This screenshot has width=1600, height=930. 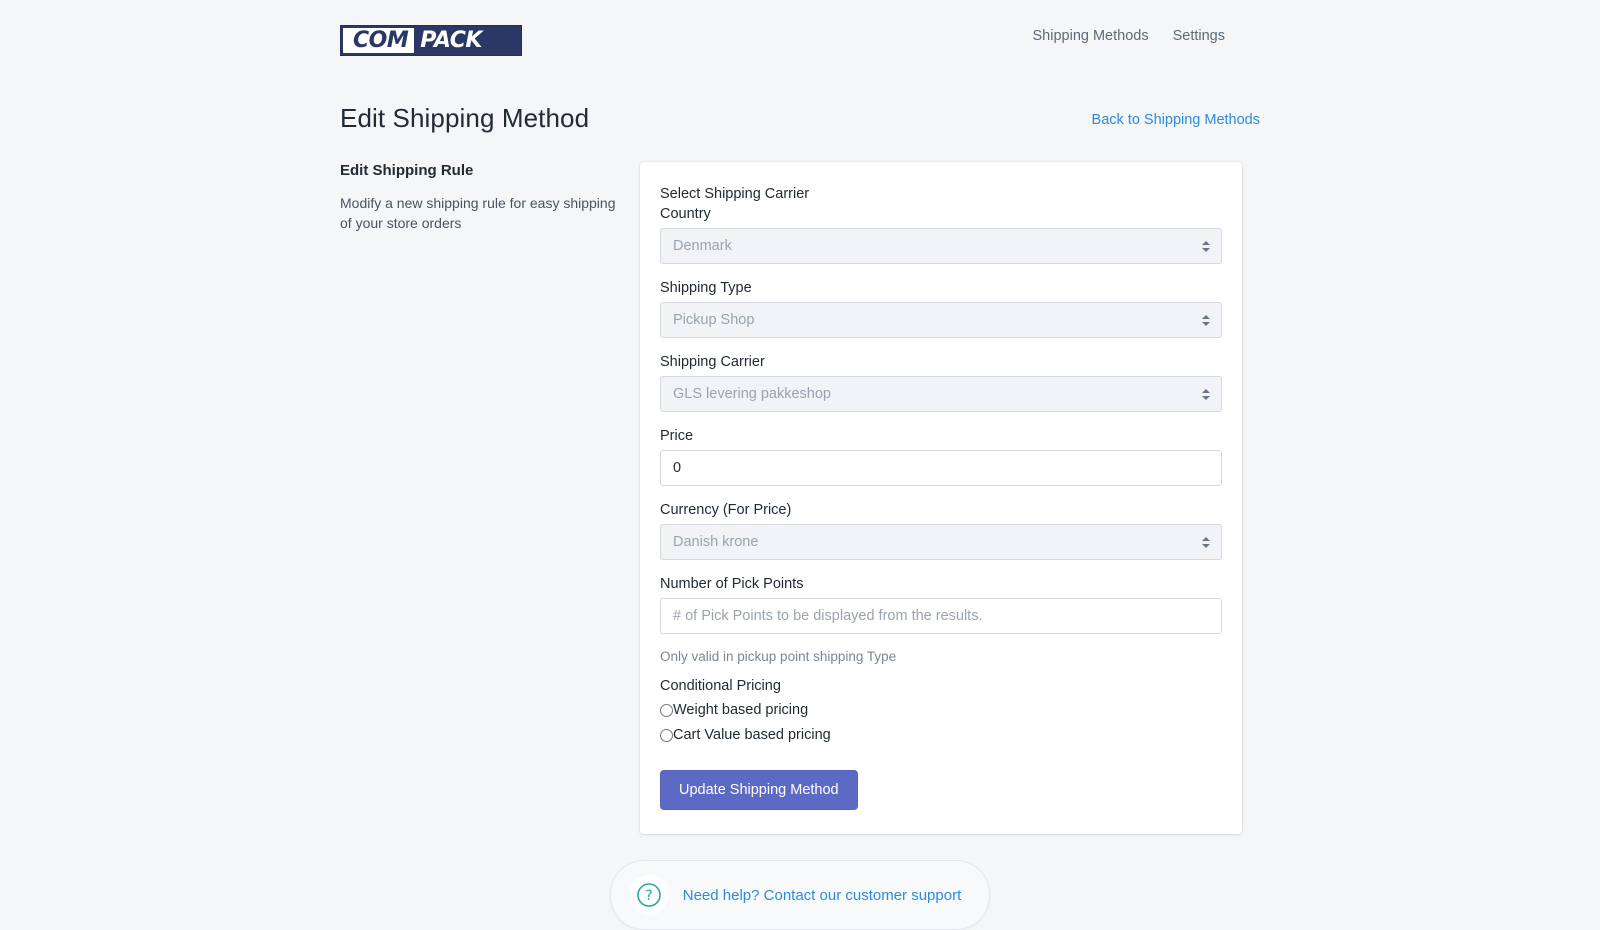 I want to click on cart-value-based-pricing-label: Cart Value based pricing, so click(x=752, y=735).